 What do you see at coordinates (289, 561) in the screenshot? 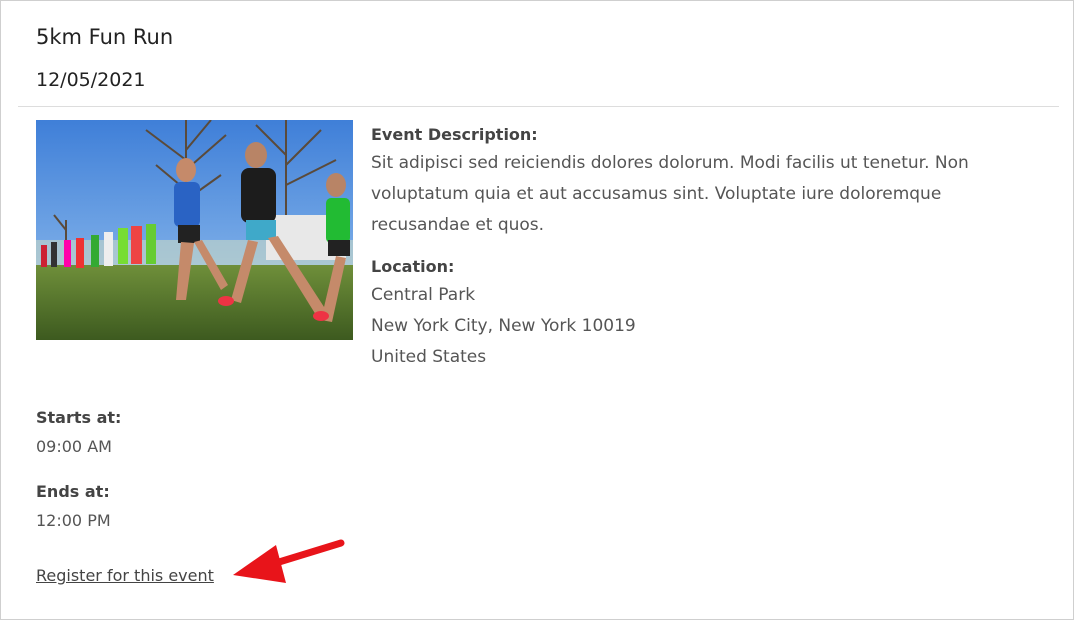
I see `red-arrow-icon` at bounding box center [289, 561].